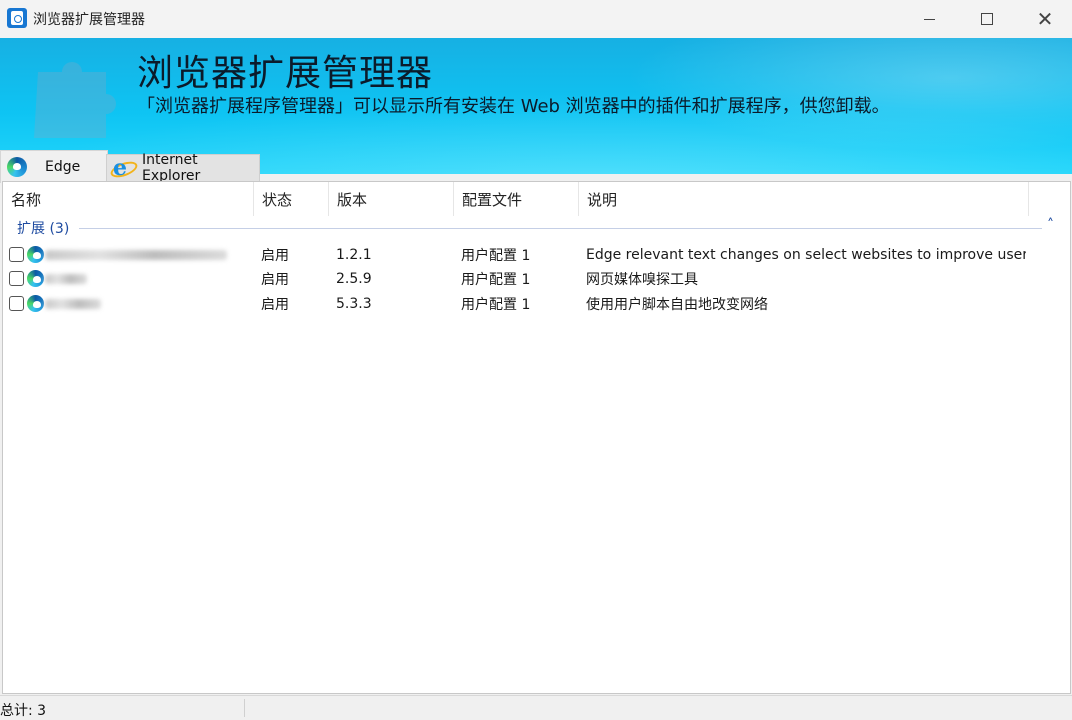  Describe the element at coordinates (804, 199) in the screenshot. I see `column-header-description: 说明` at that location.